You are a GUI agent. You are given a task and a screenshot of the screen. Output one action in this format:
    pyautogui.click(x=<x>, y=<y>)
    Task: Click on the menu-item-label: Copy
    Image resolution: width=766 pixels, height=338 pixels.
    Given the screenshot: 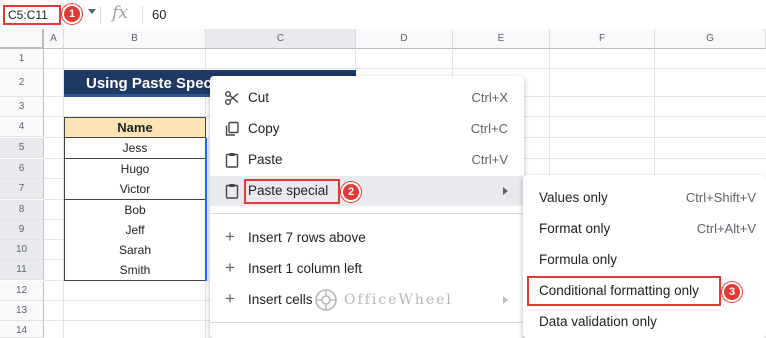 What is the action you would take?
    pyautogui.click(x=264, y=128)
    